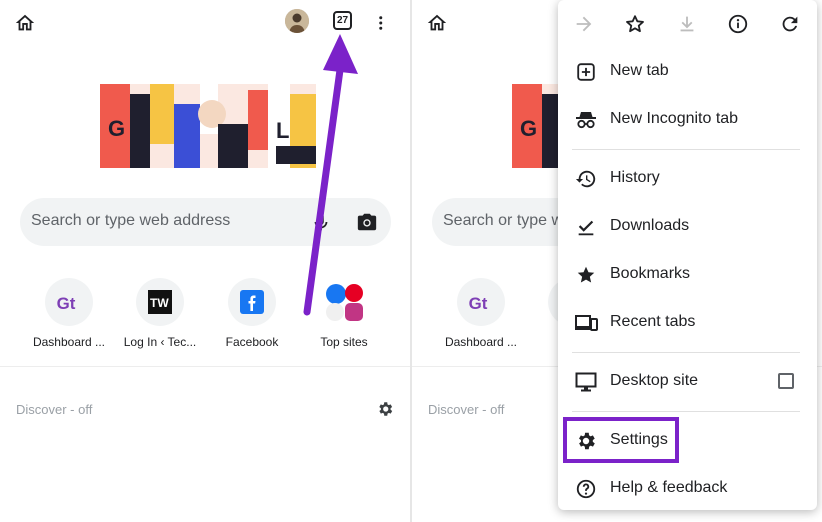 This screenshot has height=522, width=822. I want to click on refresh-icon, so click(790, 24).